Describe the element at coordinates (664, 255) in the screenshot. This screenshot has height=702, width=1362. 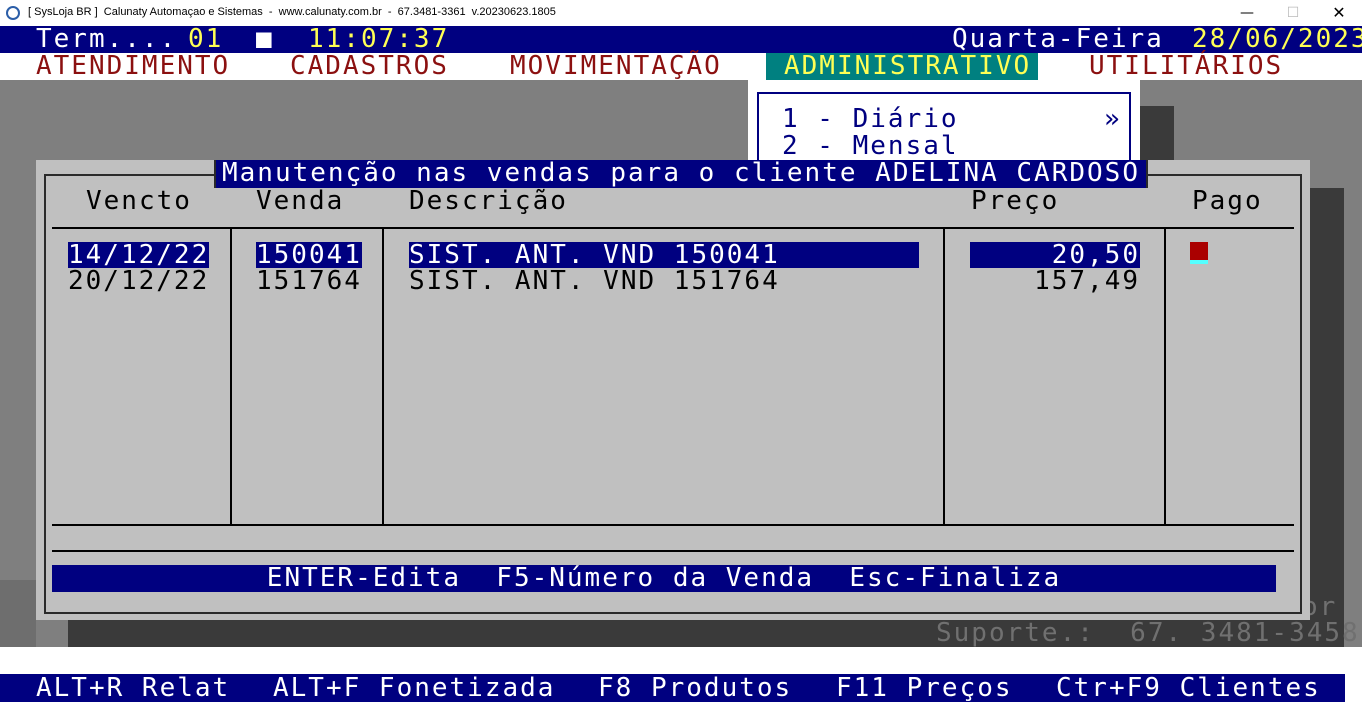
I see `row1-descricao: SIST. ANT. VND 150041` at that location.